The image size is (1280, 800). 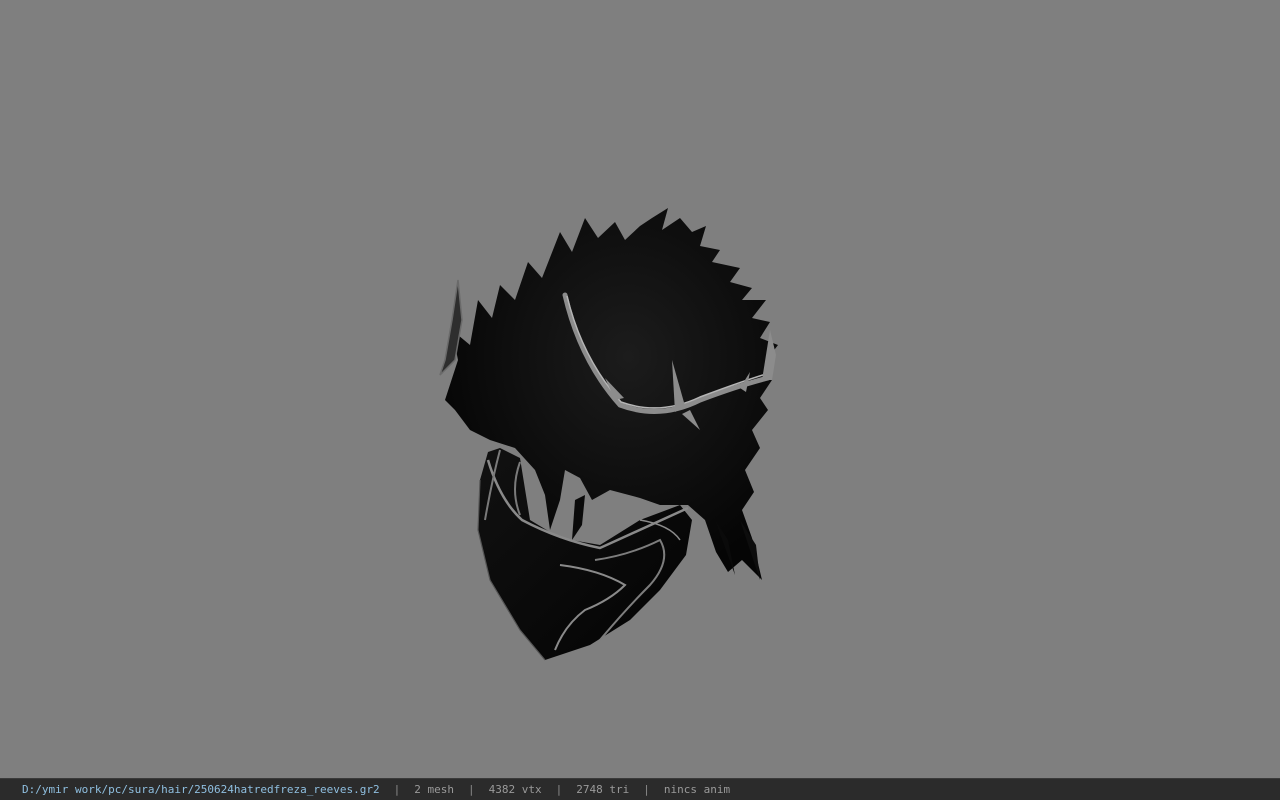 I want to click on mesh-count: 2 mesh, so click(x=434, y=789).